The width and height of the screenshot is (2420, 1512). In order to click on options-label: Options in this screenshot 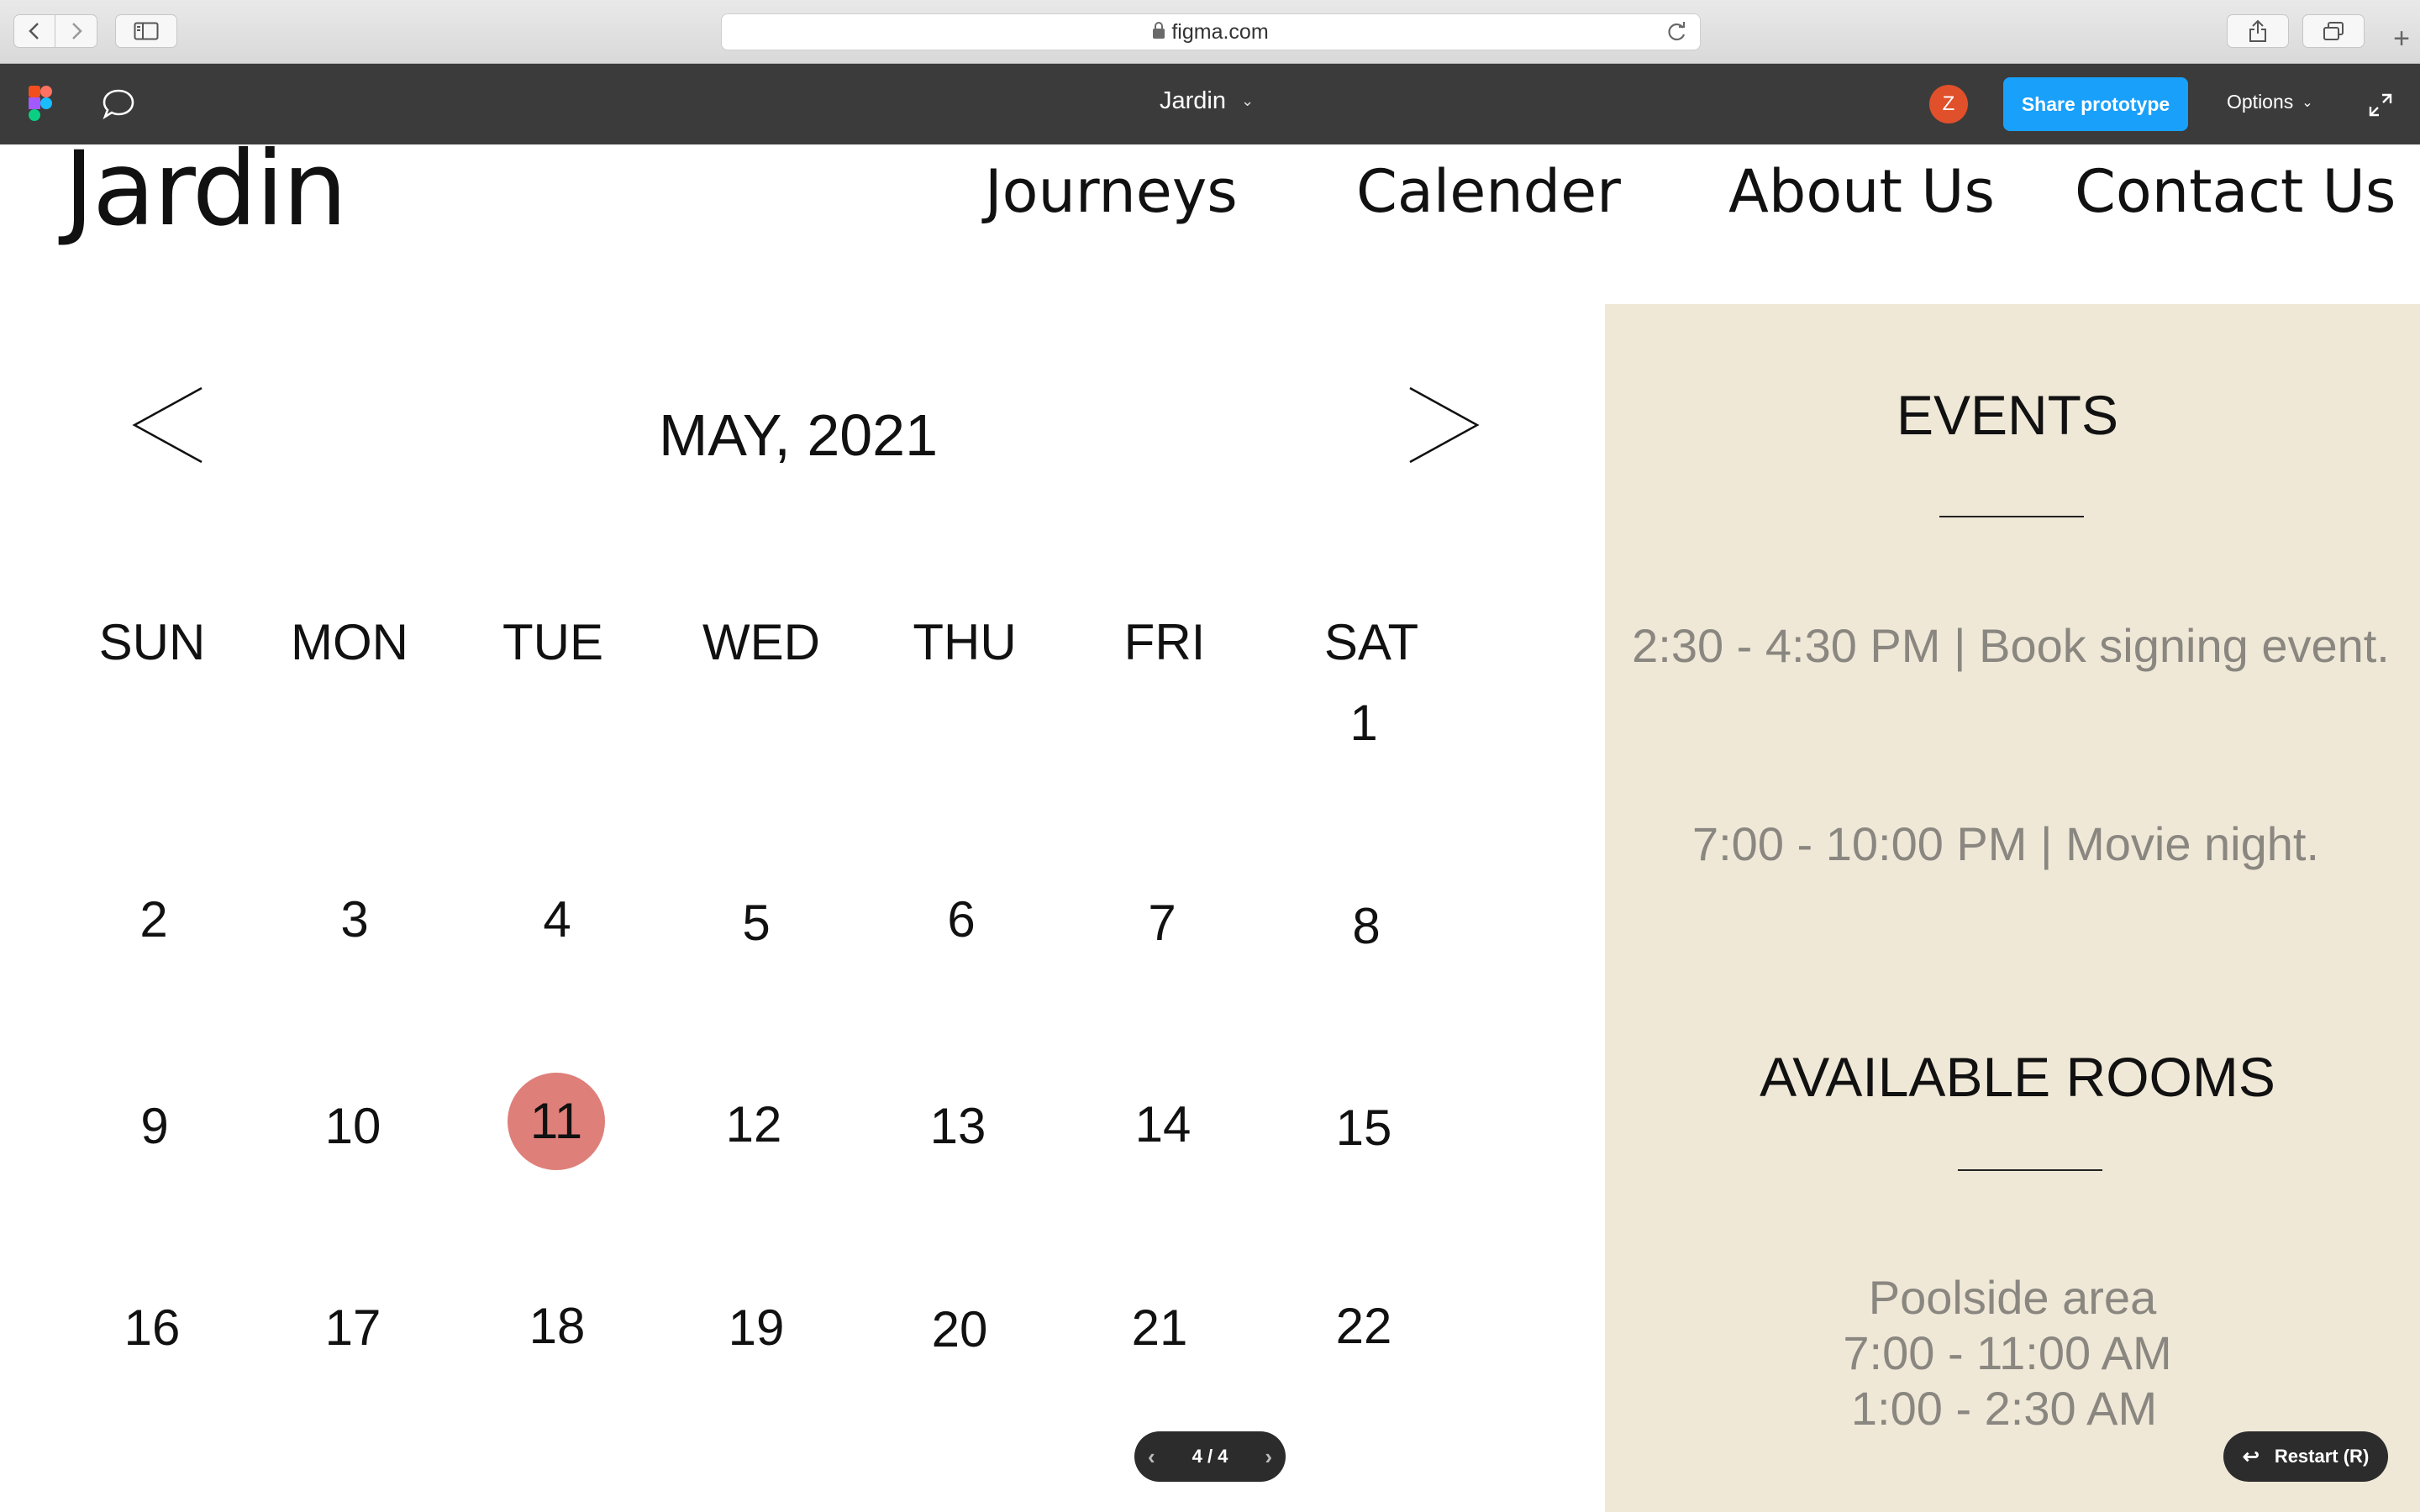, I will do `click(2261, 102)`.